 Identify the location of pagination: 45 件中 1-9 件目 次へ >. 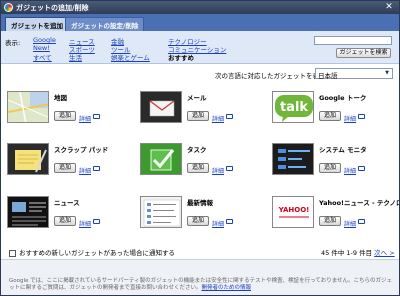
(358, 252).